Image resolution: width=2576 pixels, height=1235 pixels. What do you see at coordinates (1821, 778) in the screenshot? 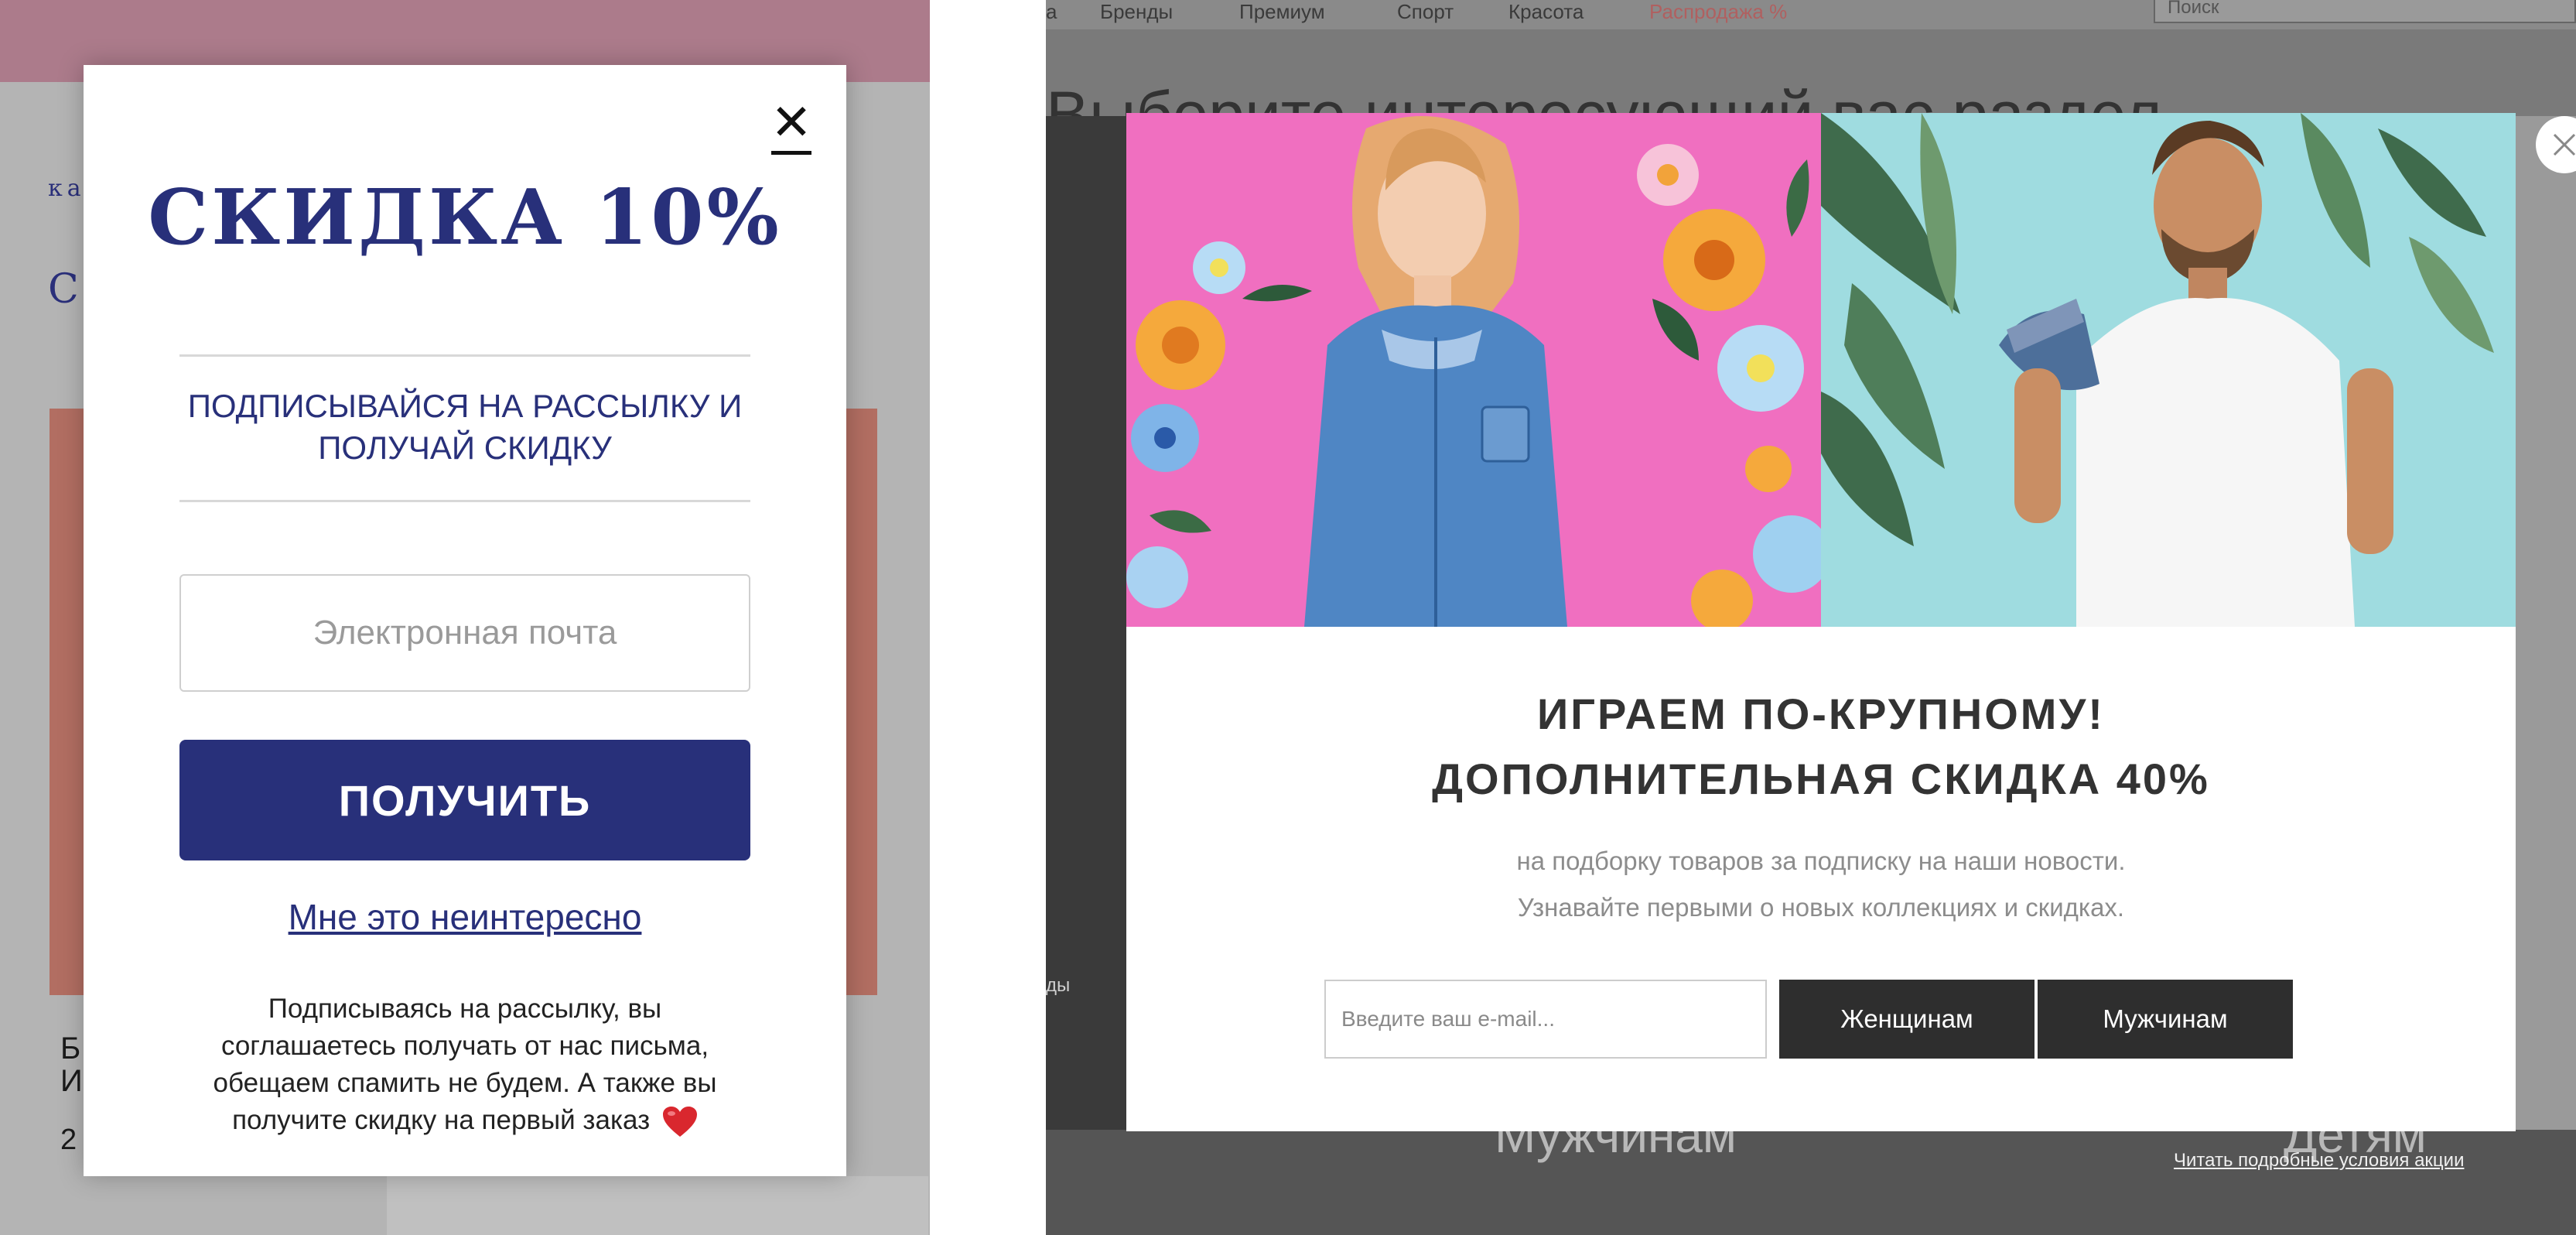
I see `promo-discount-headline: ДОПОЛНИТЕЛЬНАЯ СКИДКА 40%` at bounding box center [1821, 778].